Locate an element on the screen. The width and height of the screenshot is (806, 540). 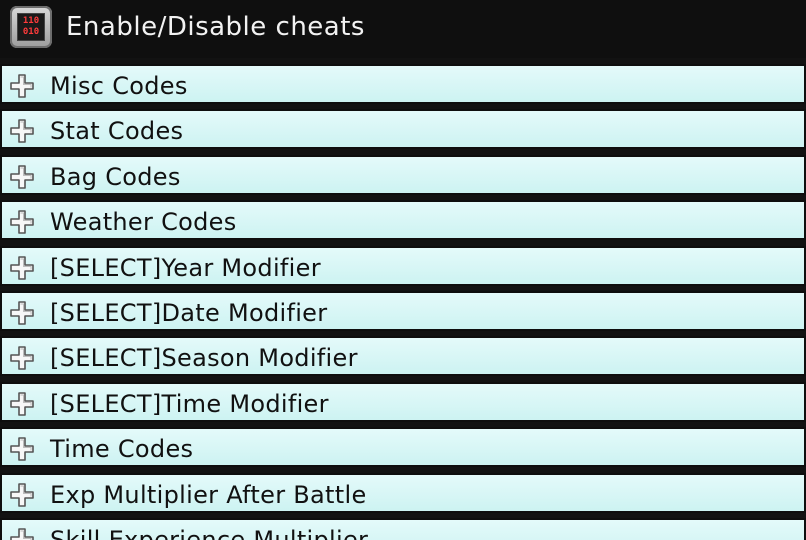
title-bar: 110 010 Enable/Disable cheats is located at coordinates (403, 29).